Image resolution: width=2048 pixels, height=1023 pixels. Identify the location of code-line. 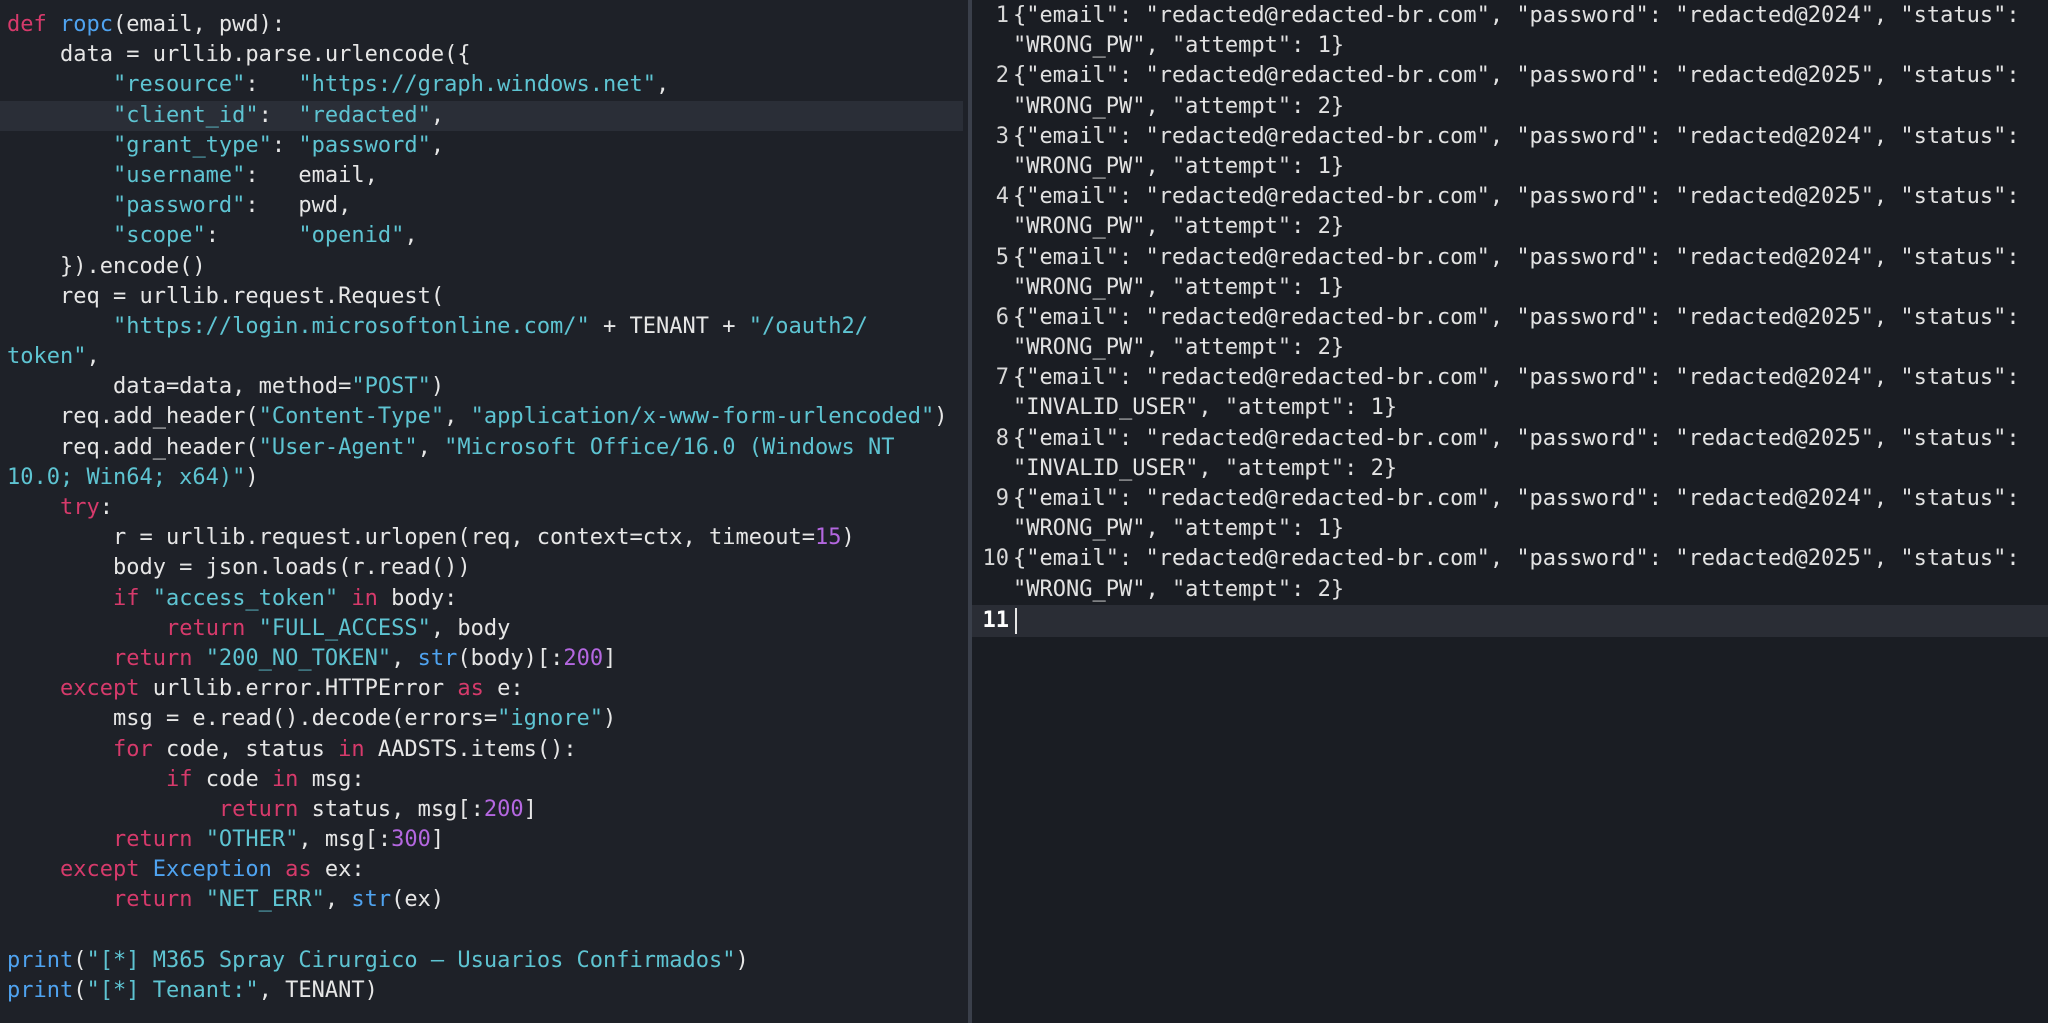
(485, 931).